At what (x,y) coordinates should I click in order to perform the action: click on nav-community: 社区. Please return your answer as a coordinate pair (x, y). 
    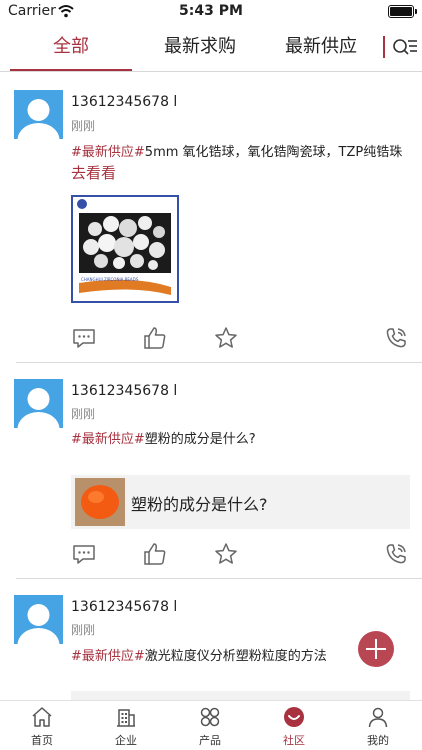
    Looking at the image, I should click on (294, 725).